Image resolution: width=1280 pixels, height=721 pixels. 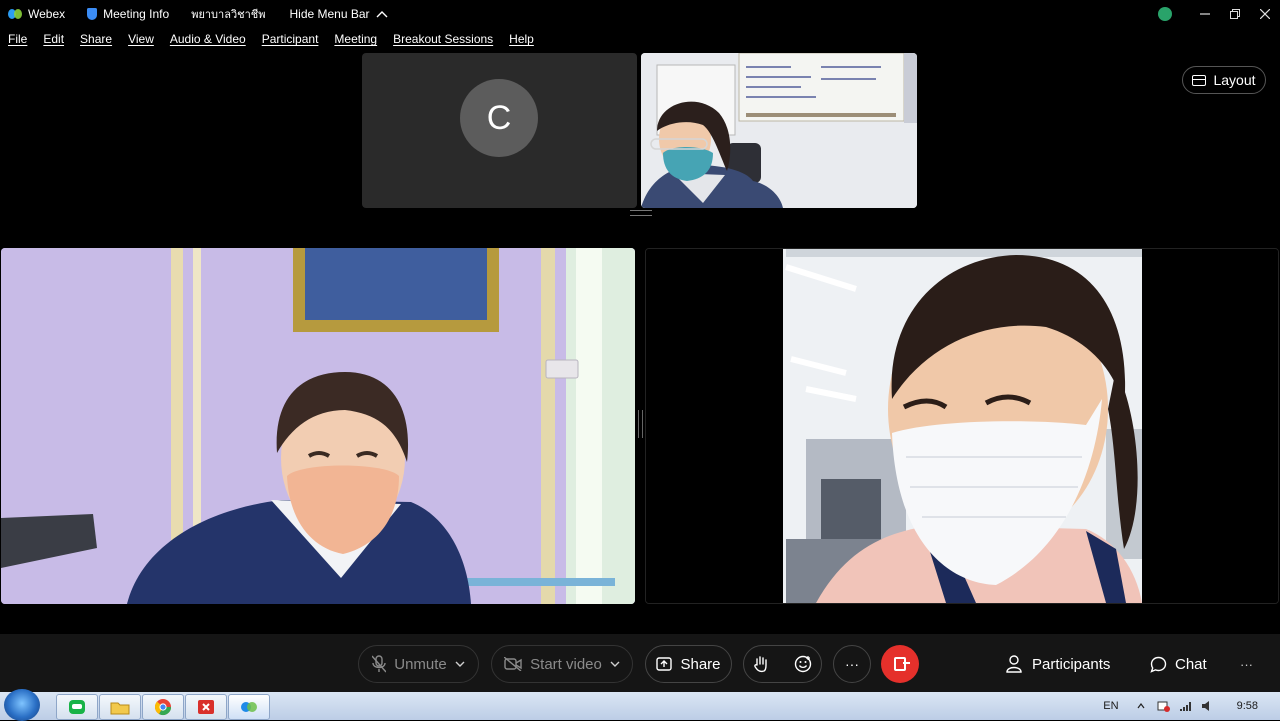 I want to click on chrome-icon, so click(x=163, y=707).